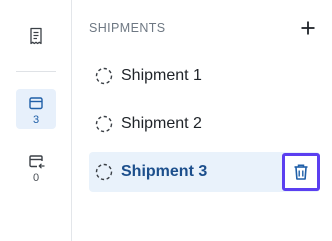 This screenshot has width=332, height=241. I want to click on add-shipment-button, so click(308, 28).